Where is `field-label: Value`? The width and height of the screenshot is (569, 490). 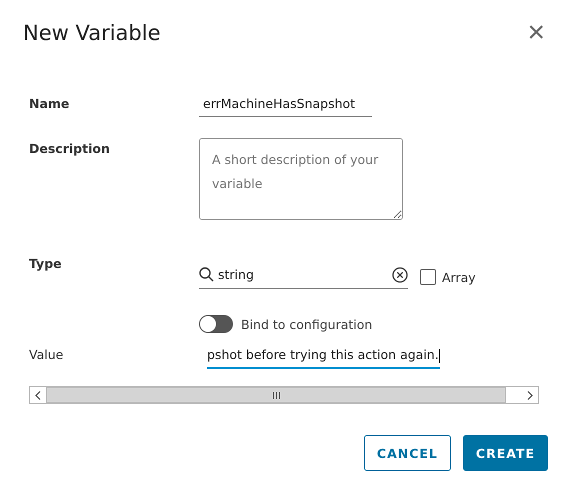 field-label: Value is located at coordinates (46, 355).